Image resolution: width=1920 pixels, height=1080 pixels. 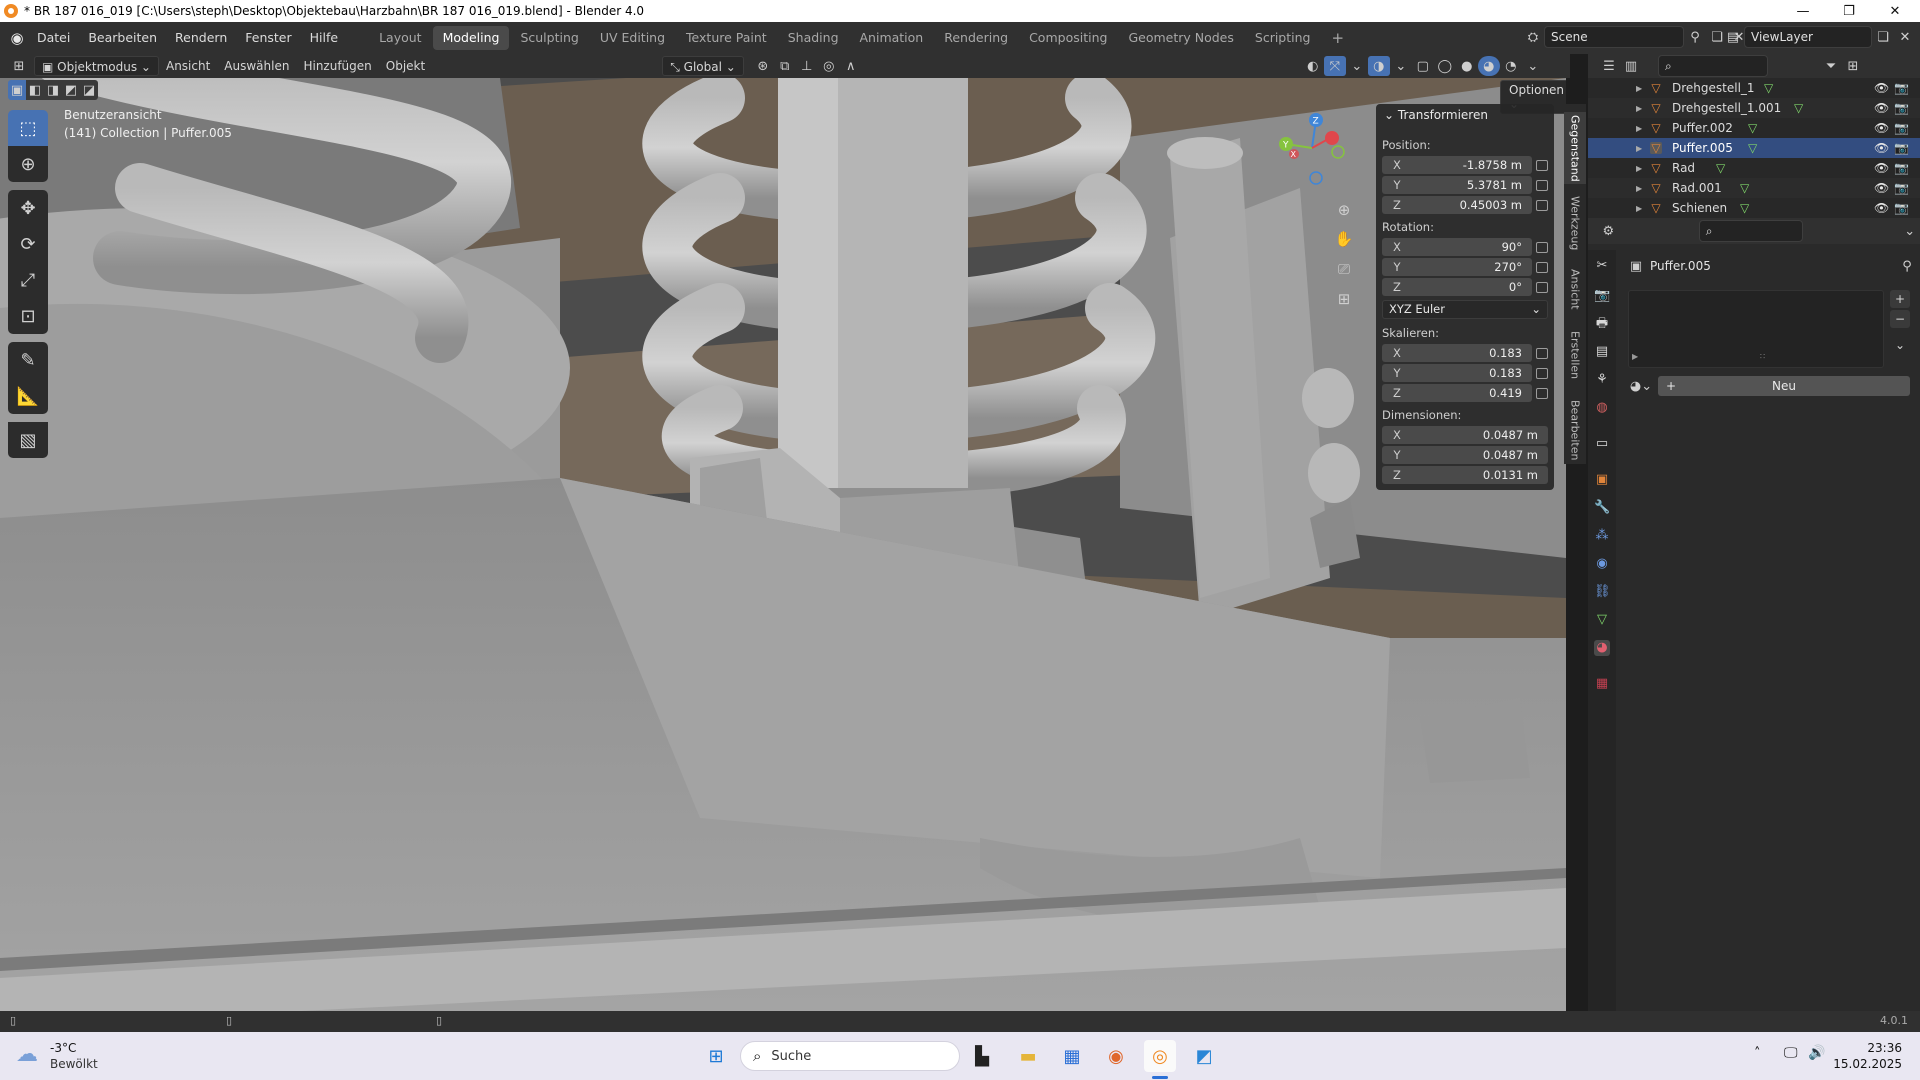 What do you see at coordinates (1488, 66) in the screenshot?
I see `material-shading-icon: ◕` at bounding box center [1488, 66].